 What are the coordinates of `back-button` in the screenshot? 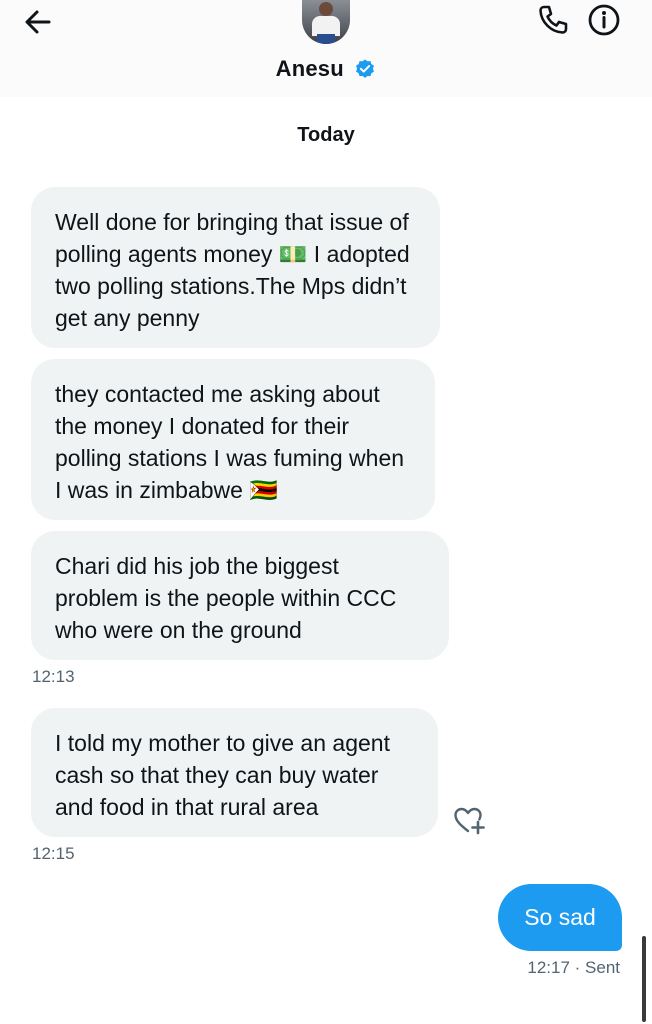 It's located at (38, 22).